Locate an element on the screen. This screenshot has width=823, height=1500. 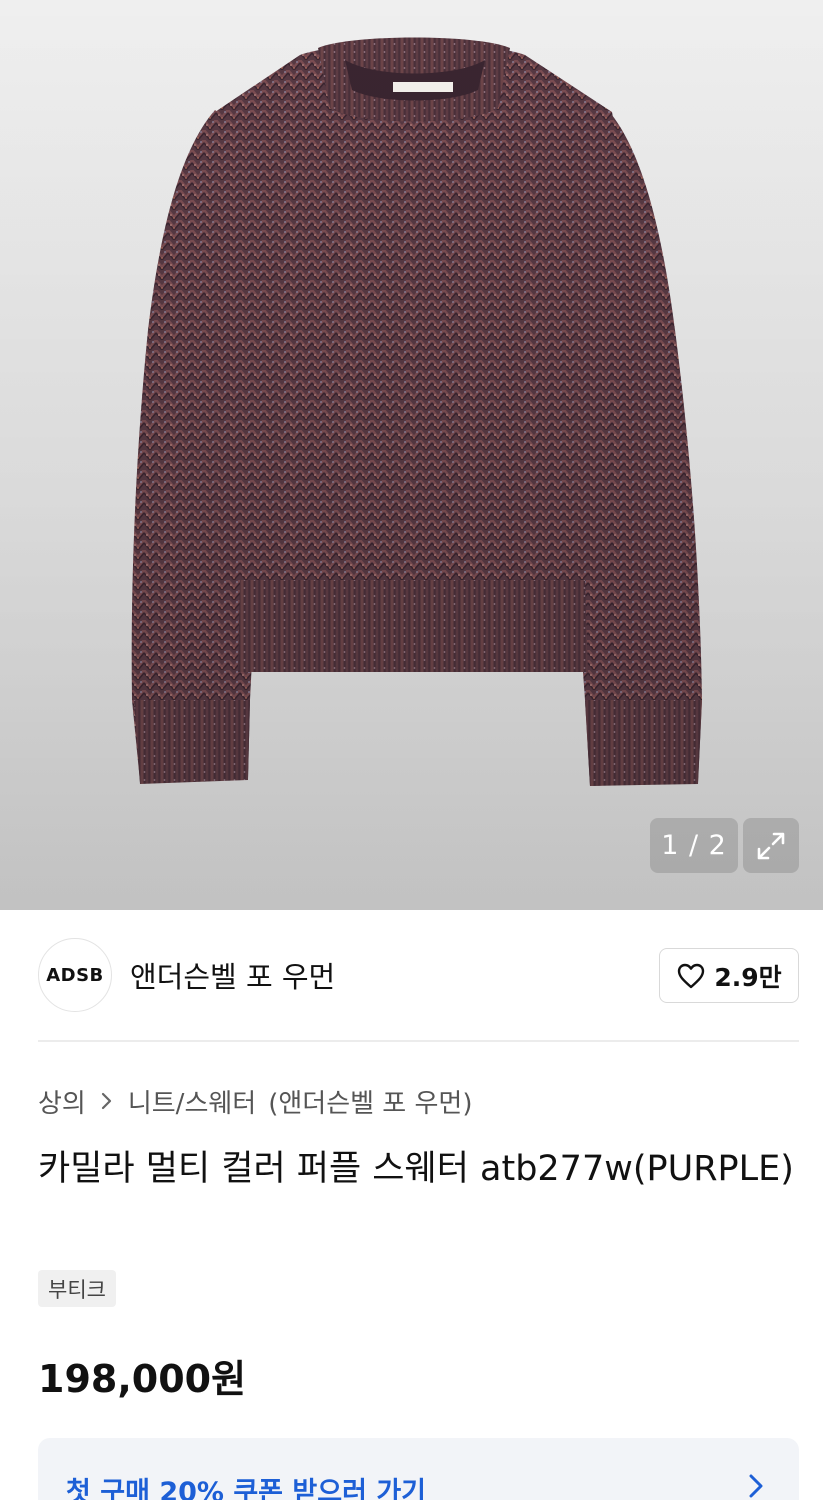
brand-row: ADSB 앤더슨벨 포 우먼 2.9만 is located at coordinates (418, 975).